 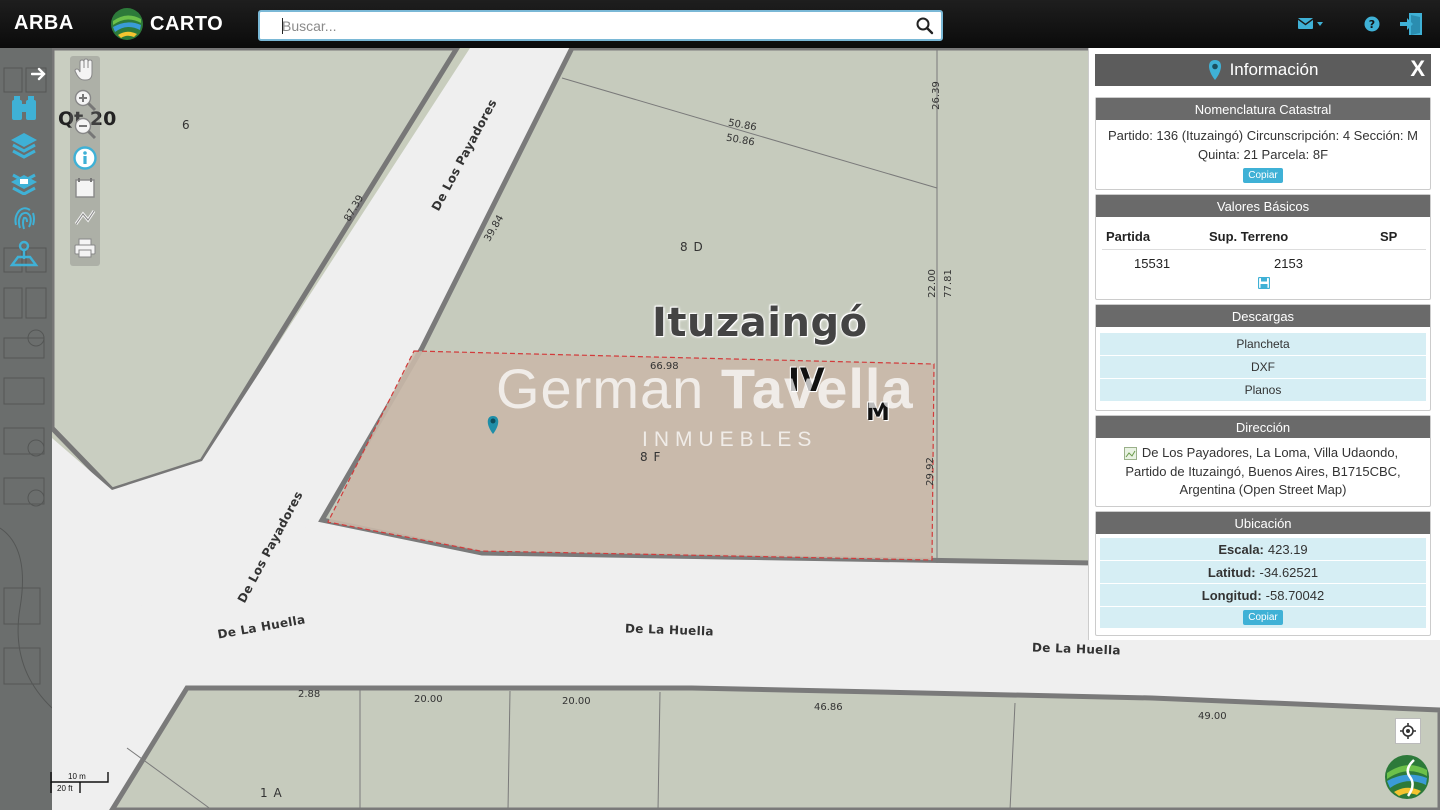 I want to click on scale-metric-label: 10 m, so click(x=77, y=776).